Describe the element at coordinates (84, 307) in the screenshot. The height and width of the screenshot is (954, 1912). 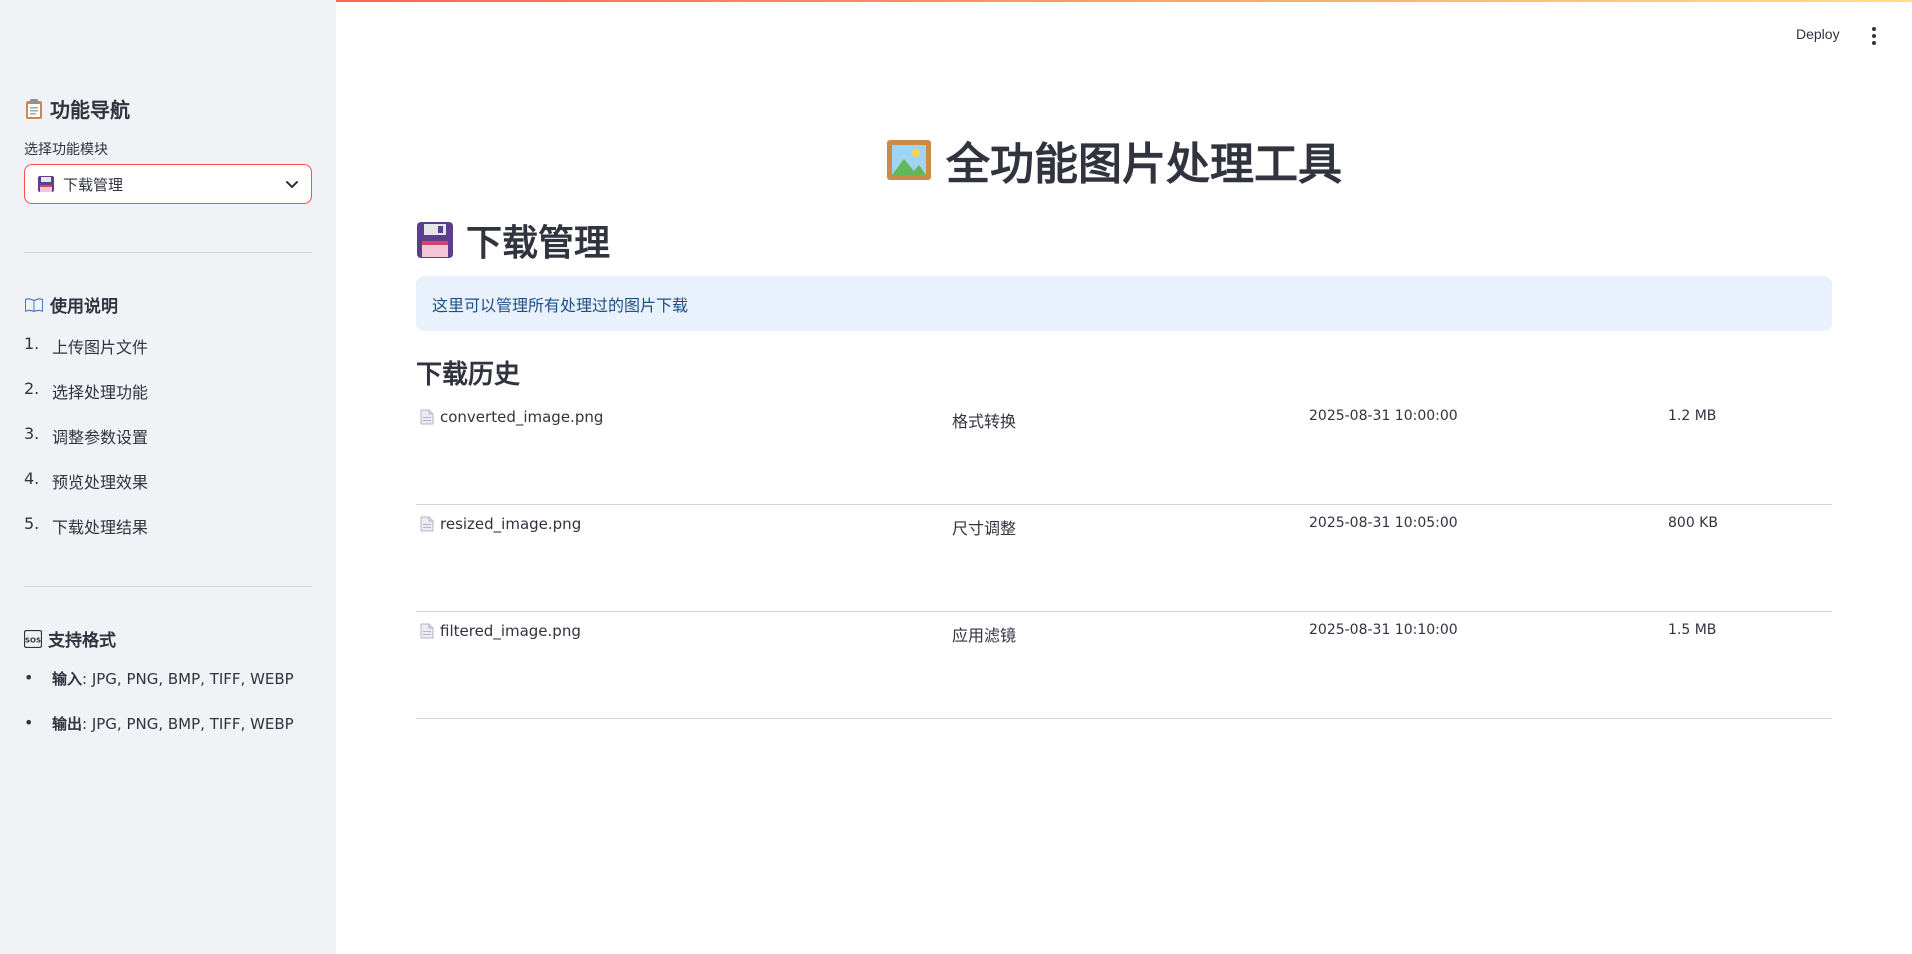
I see `usage-title: 使用说明` at that location.